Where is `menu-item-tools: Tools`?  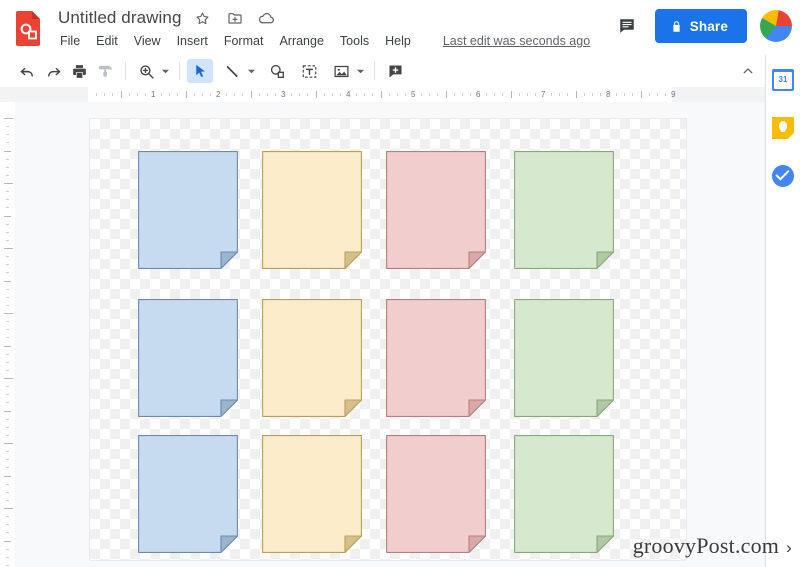
menu-item-tools: Tools is located at coordinates (354, 41).